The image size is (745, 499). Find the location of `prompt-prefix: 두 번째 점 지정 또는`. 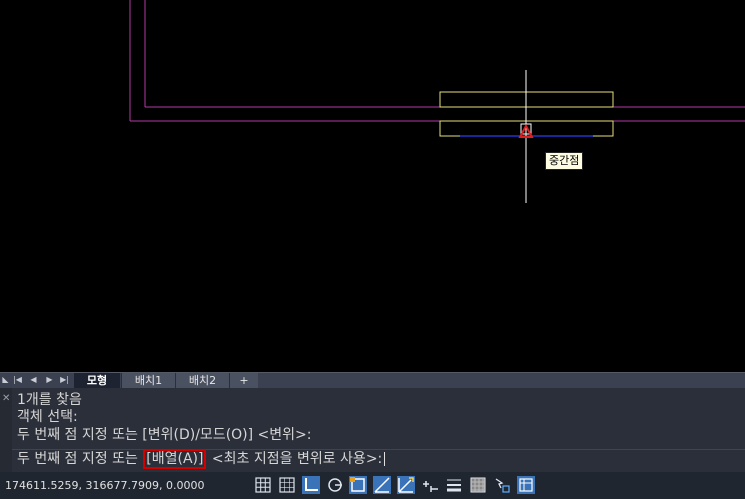

prompt-prefix: 두 번째 점 지정 또는 is located at coordinates (80, 459).